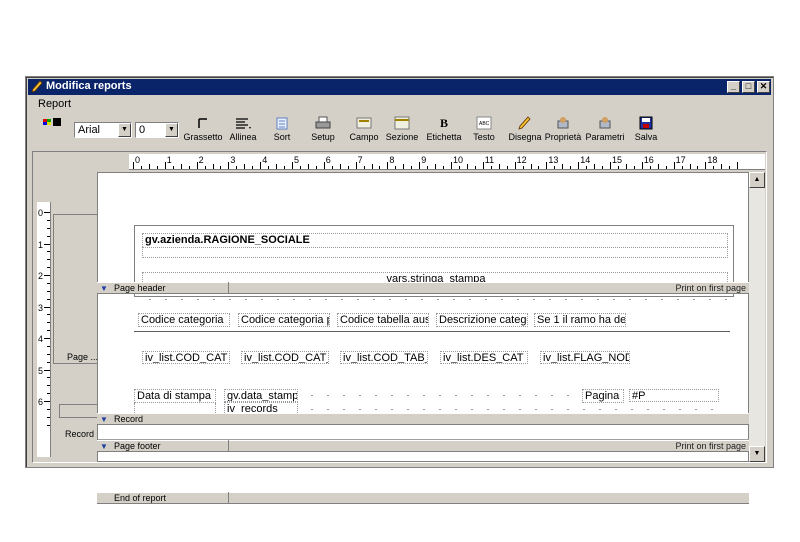 The image size is (800, 542). Describe the element at coordinates (757, 454) in the screenshot. I see `scroll-down-icon: ▼` at that location.